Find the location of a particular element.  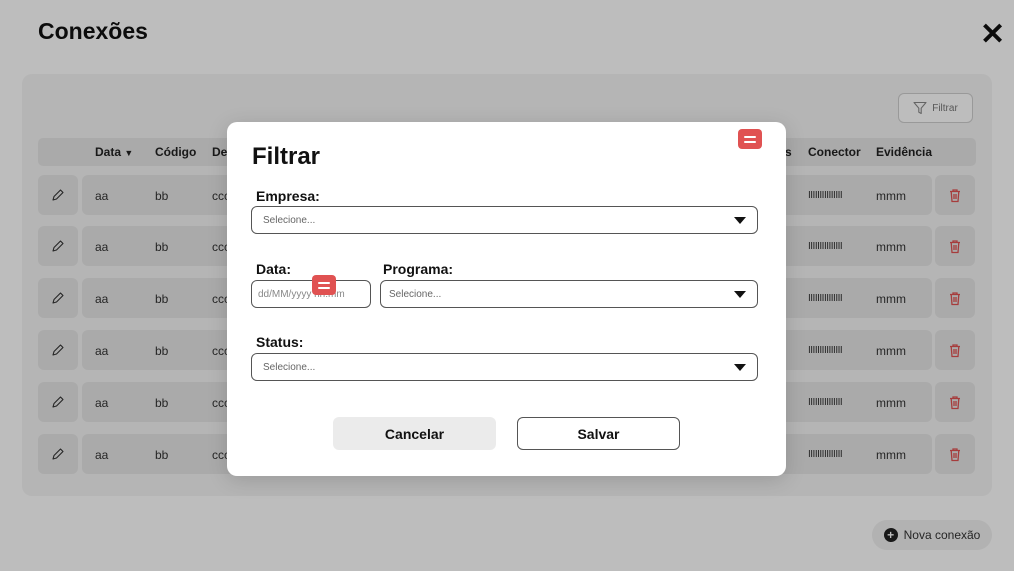

data-input: dd/MM/yyyy hh:mm is located at coordinates (311, 294).